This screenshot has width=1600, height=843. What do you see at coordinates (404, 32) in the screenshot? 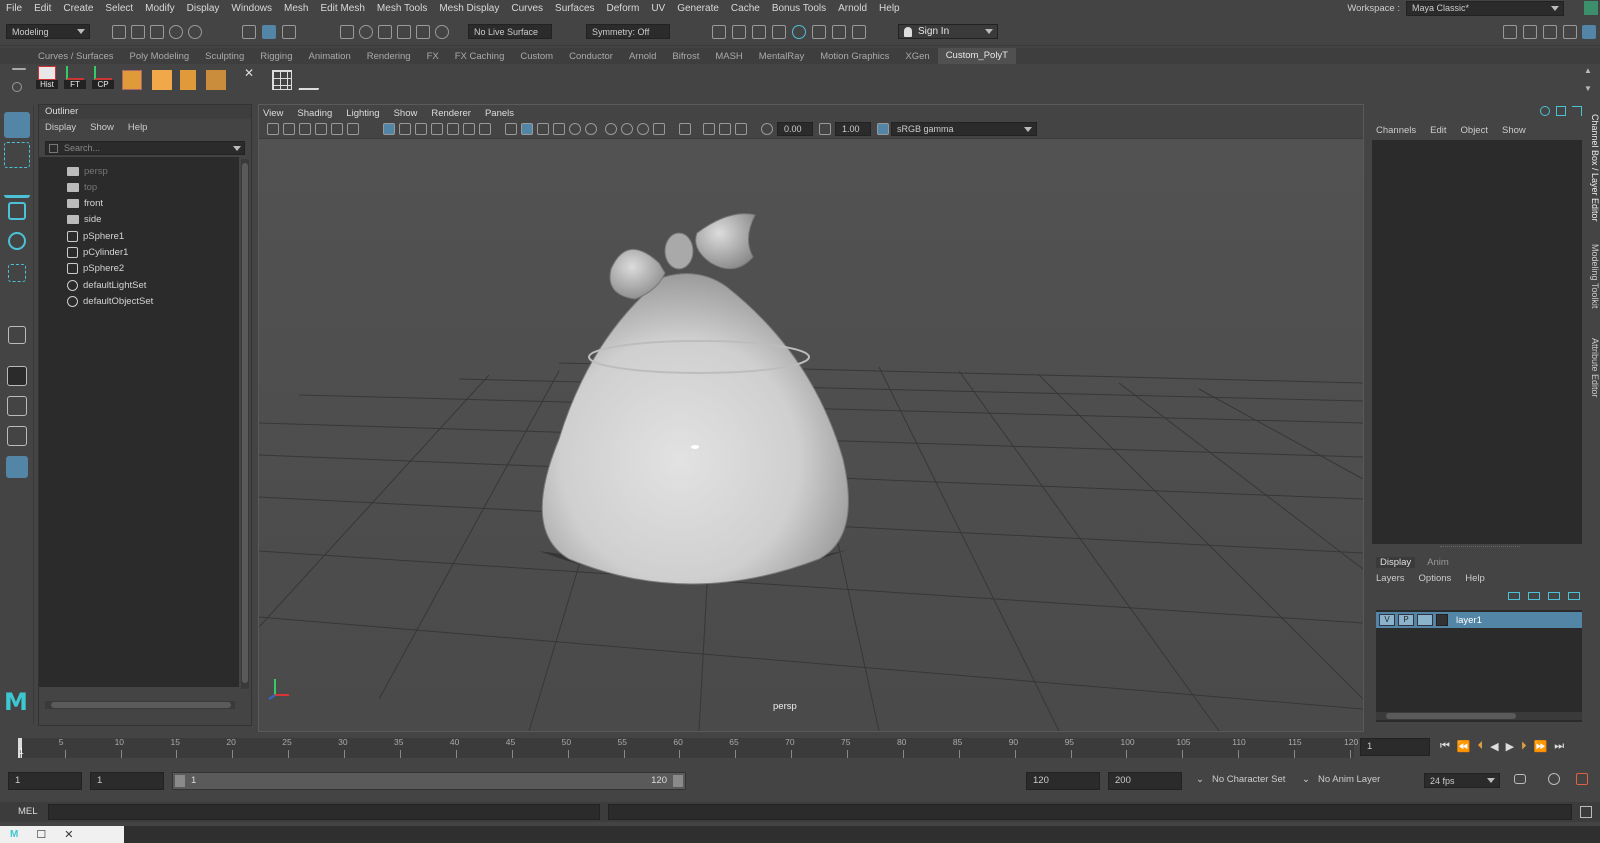
I see `snap-view-plane-icon` at bounding box center [404, 32].